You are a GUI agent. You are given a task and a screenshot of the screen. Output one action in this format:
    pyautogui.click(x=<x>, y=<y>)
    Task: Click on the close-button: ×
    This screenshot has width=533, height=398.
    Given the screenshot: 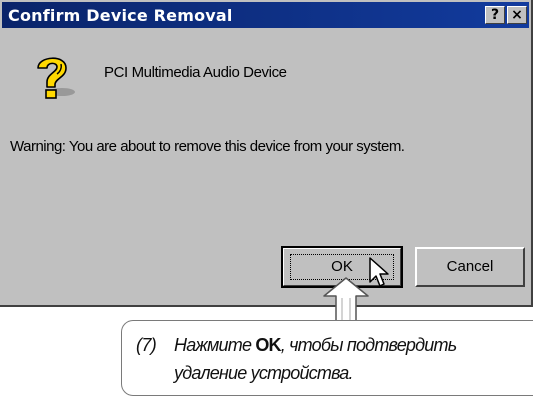 What is the action you would take?
    pyautogui.click(x=517, y=15)
    